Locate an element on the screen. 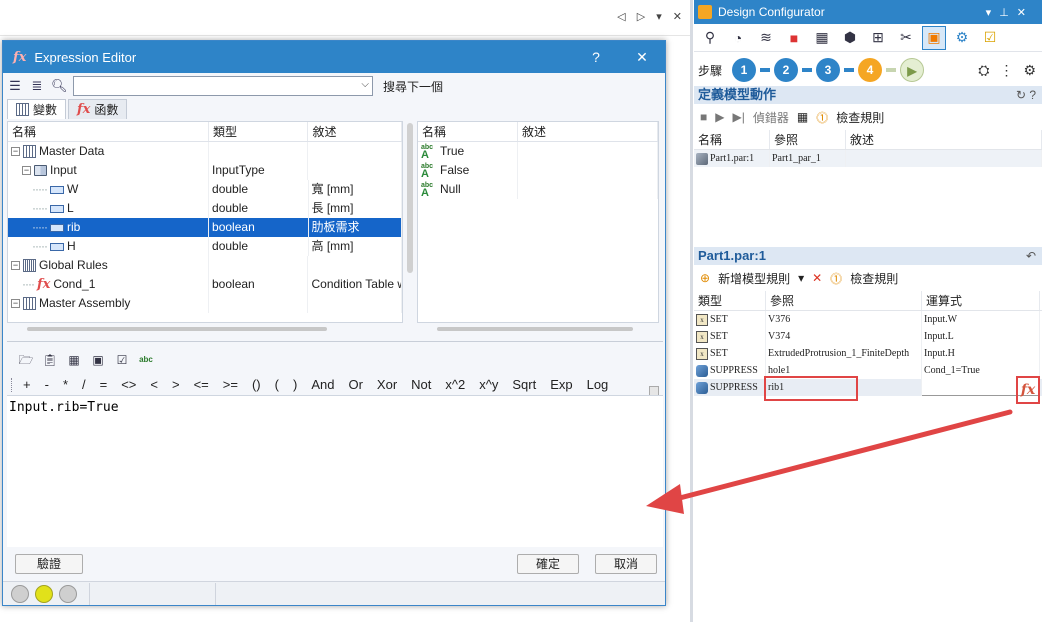 This screenshot has width=1042, height=622. operator-button: = is located at coordinates (104, 385).